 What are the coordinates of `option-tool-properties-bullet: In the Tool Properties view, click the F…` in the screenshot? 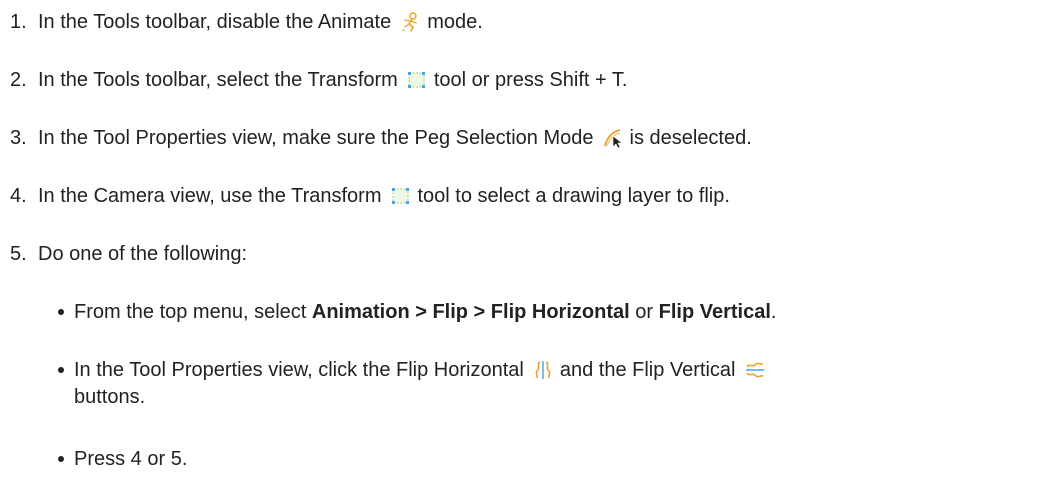 It's located at (415, 370).